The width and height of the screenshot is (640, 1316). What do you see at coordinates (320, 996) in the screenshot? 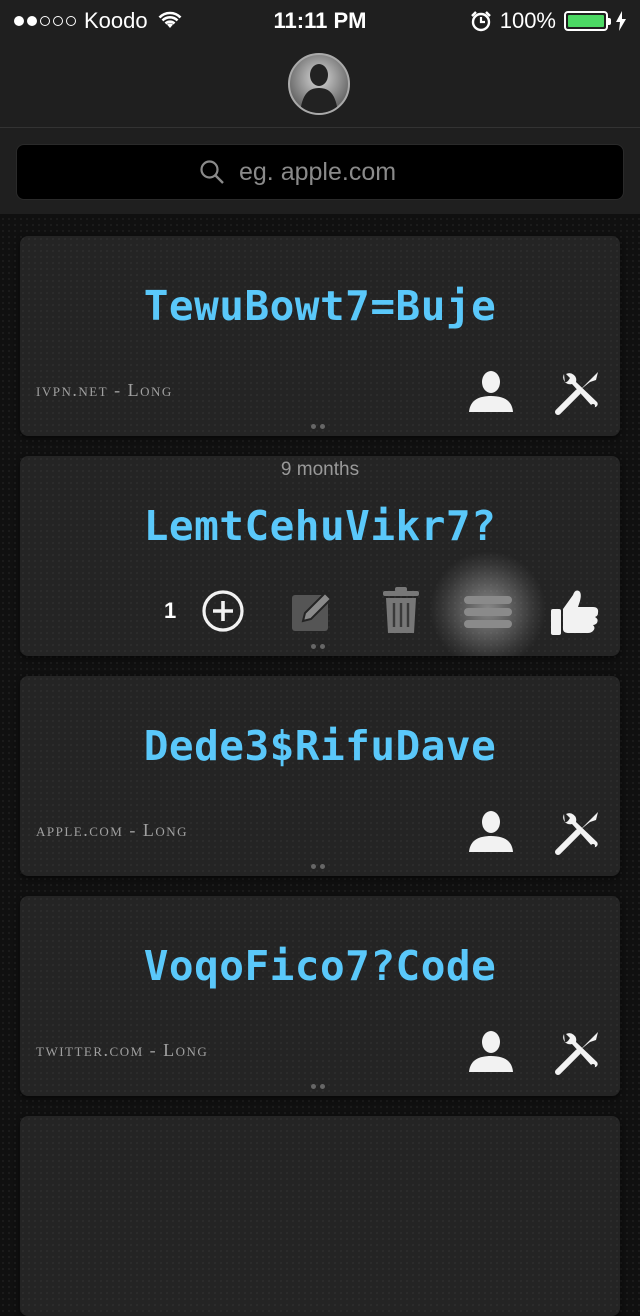
I see `password-card: VoqoFico7?Code twitter.com - Long` at bounding box center [320, 996].